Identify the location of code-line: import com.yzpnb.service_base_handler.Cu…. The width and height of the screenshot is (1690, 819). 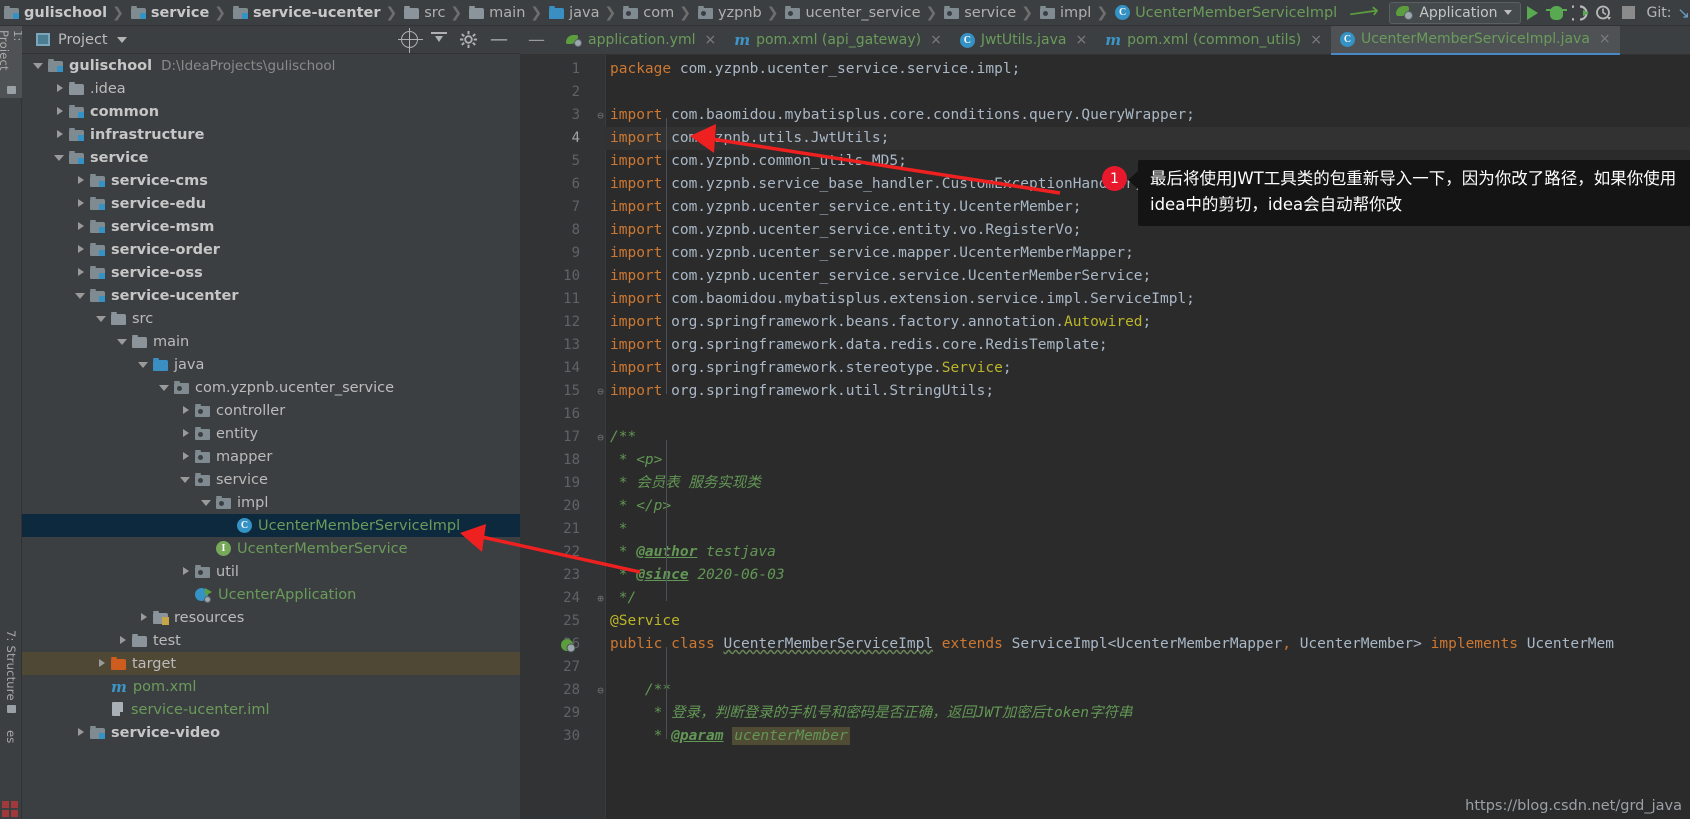
(876, 184).